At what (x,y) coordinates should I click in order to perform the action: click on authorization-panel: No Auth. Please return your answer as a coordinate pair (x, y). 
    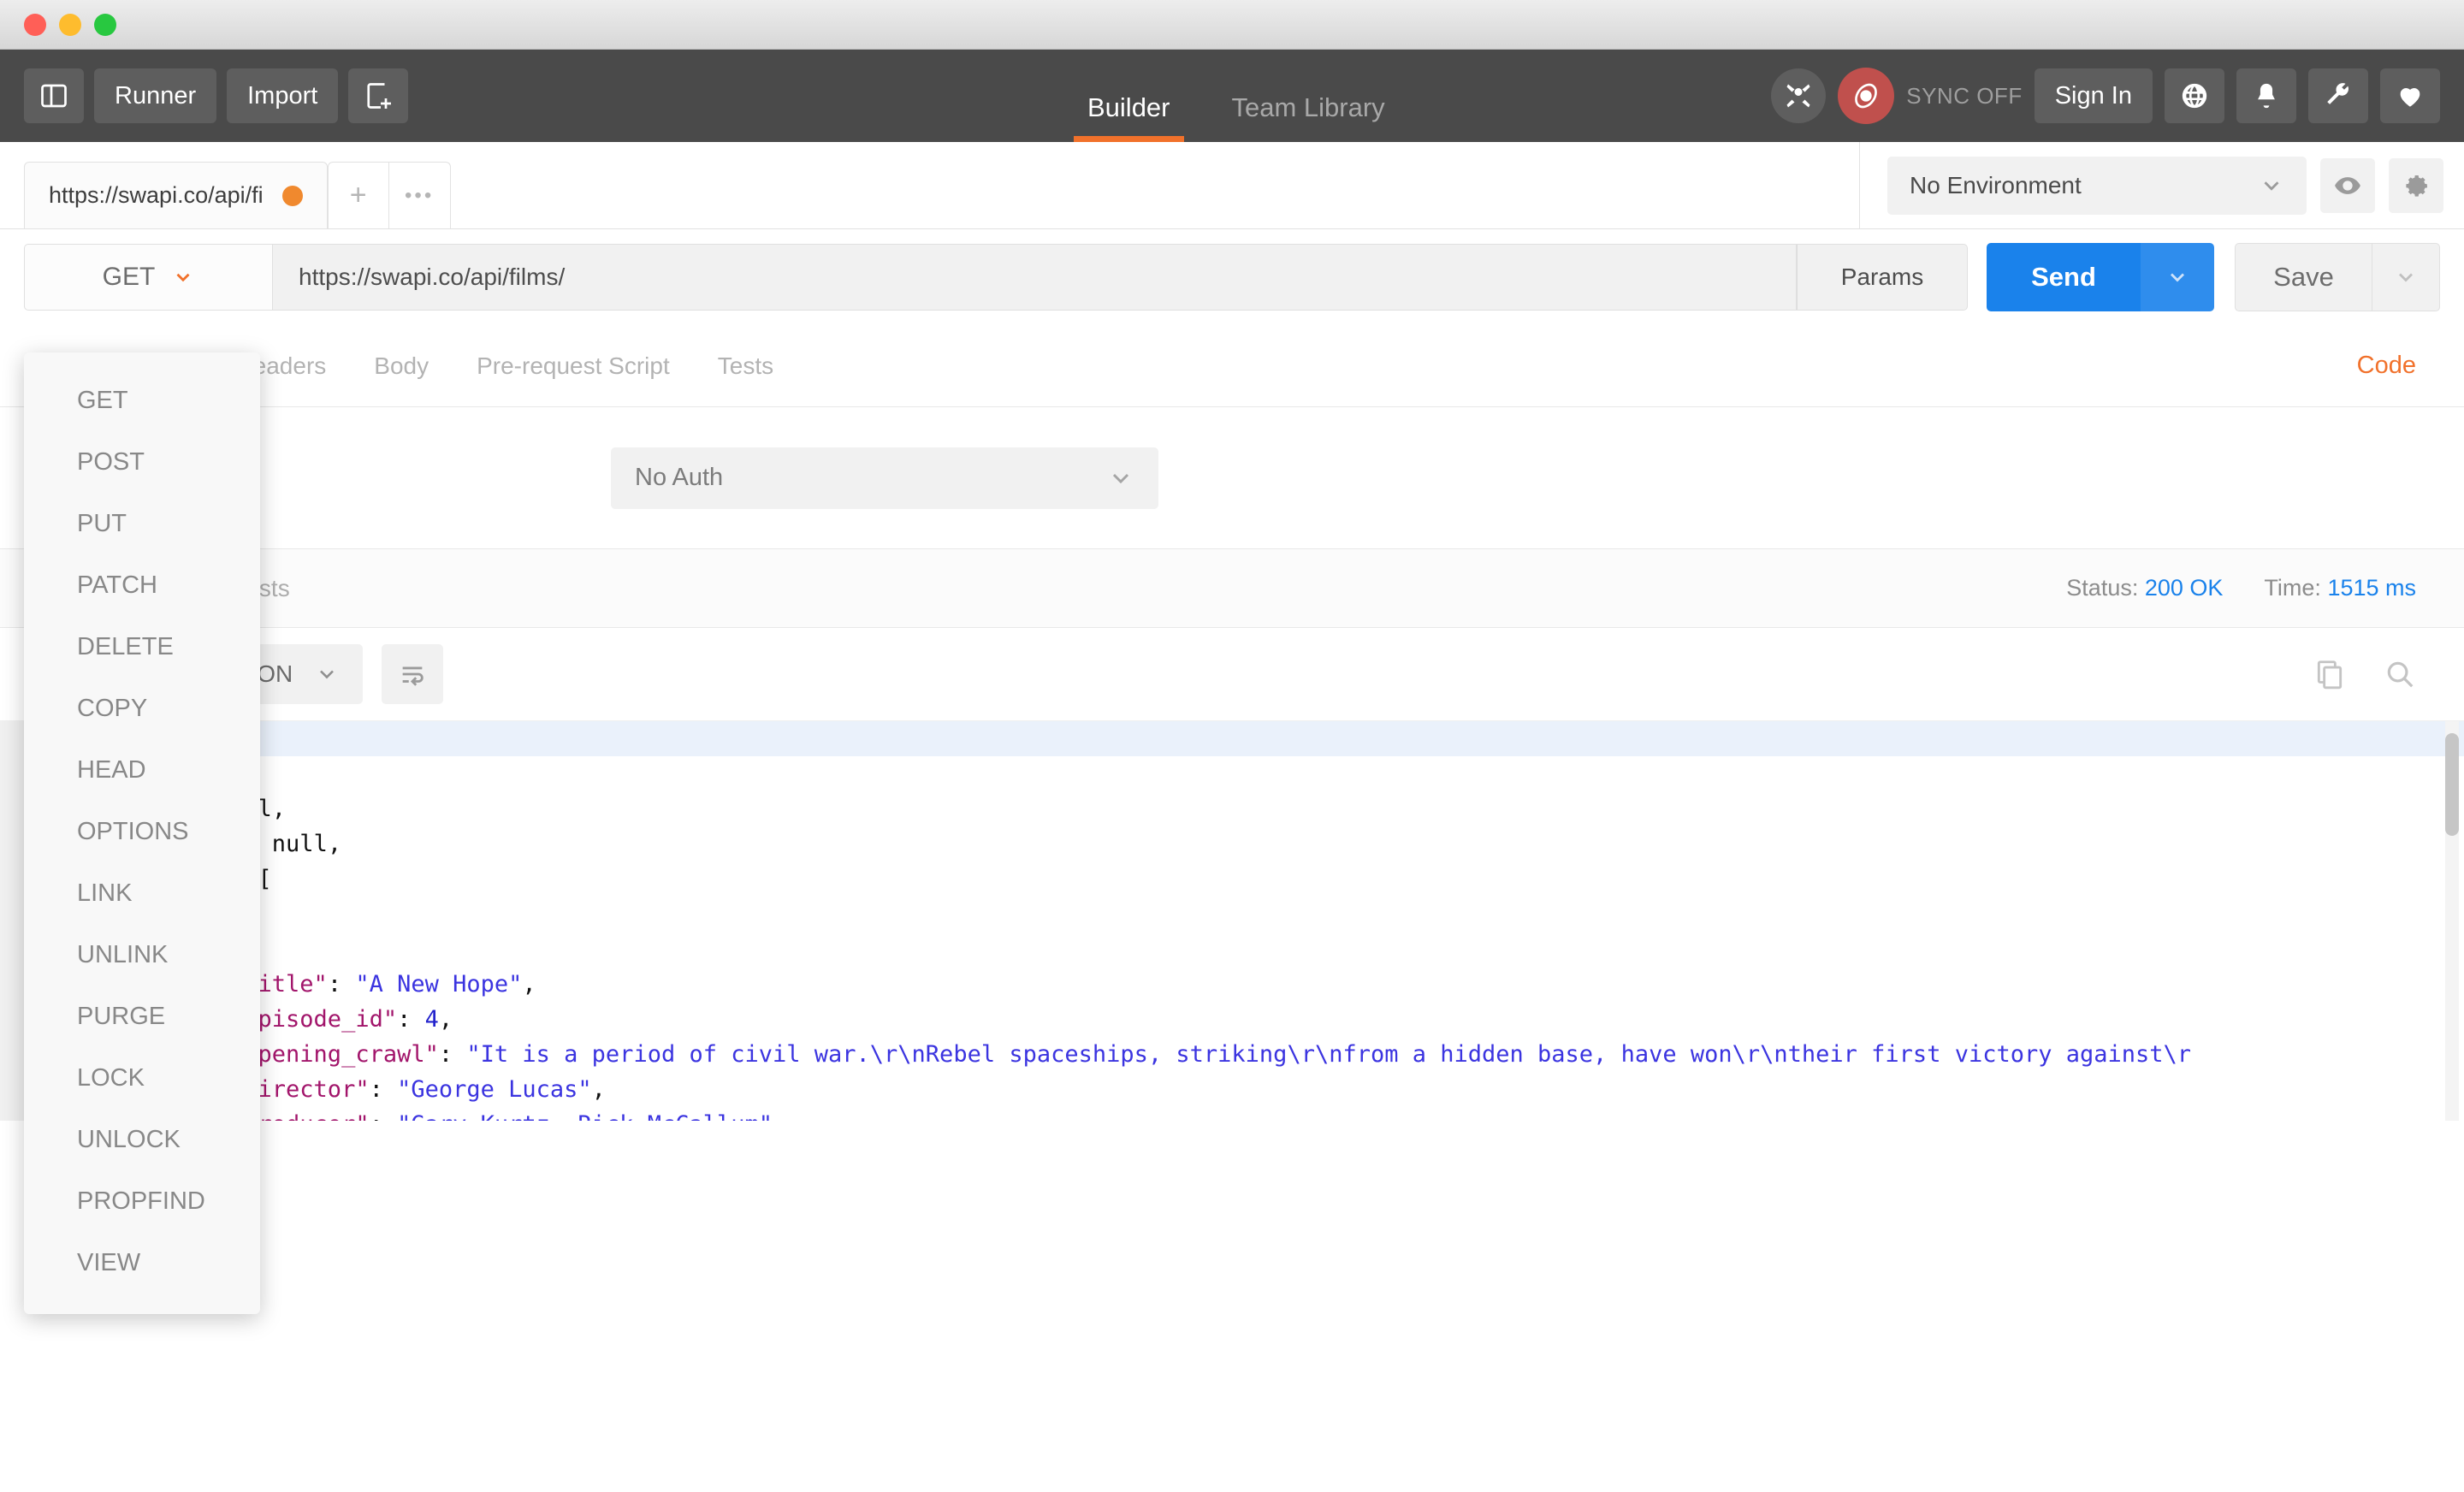
    Looking at the image, I should click on (1232, 478).